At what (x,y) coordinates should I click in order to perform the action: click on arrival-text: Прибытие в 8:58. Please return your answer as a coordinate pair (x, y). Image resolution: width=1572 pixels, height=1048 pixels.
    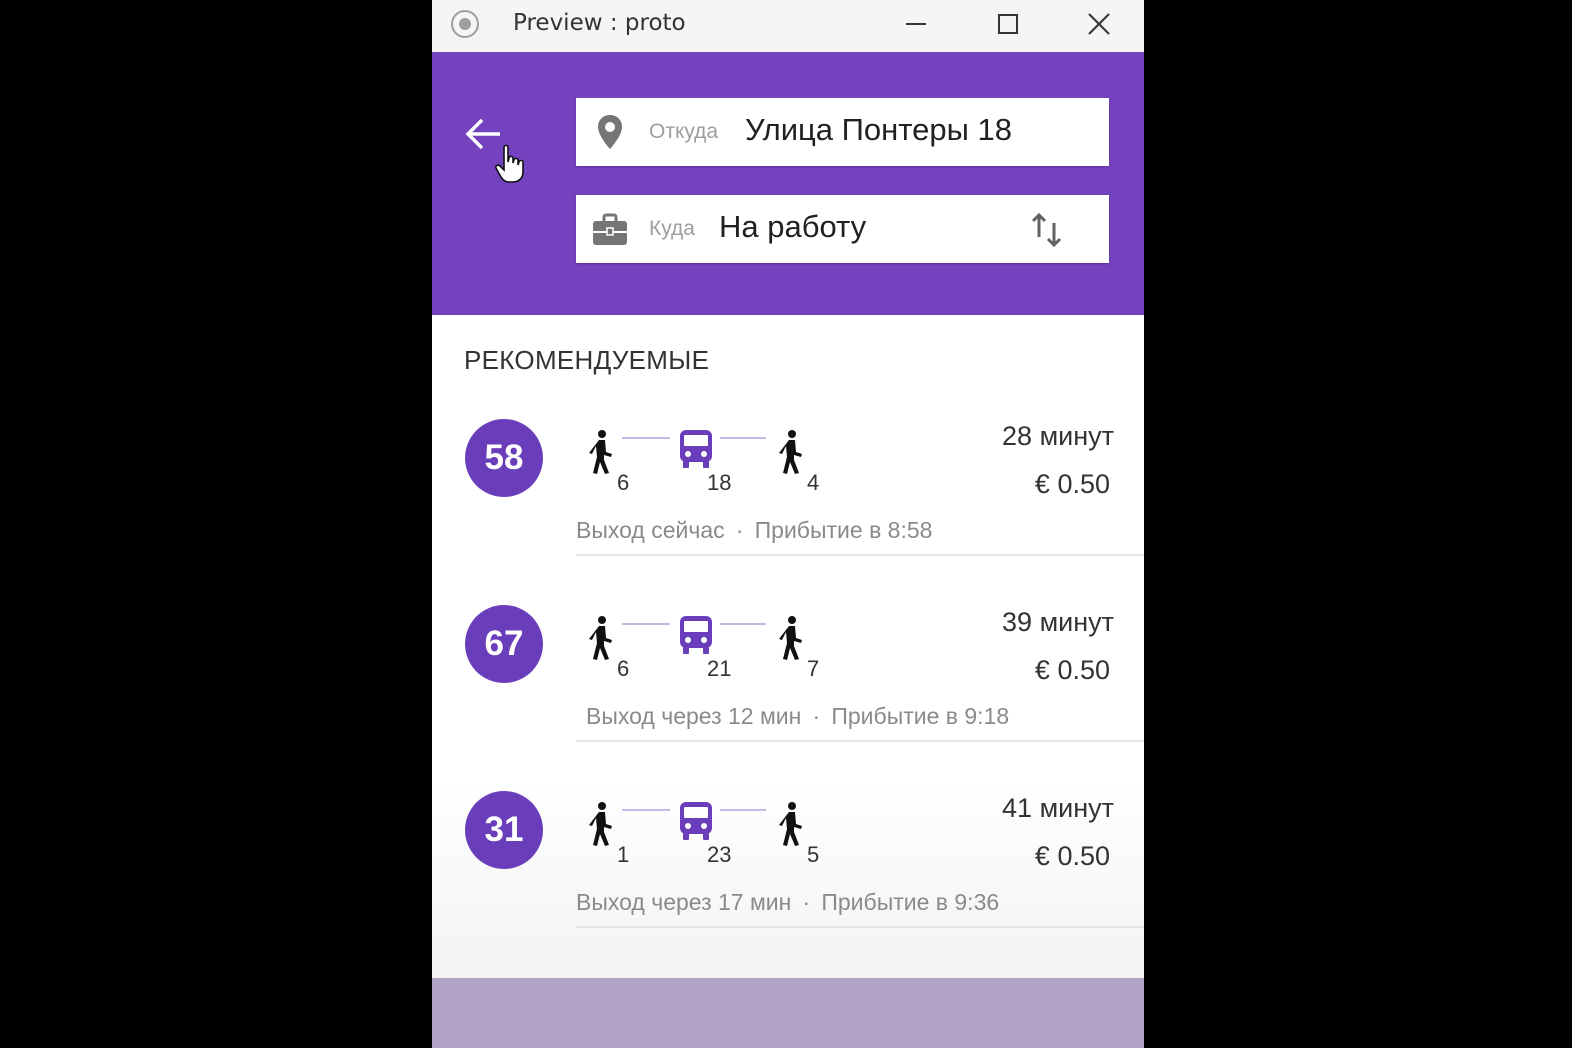
    Looking at the image, I should click on (843, 530).